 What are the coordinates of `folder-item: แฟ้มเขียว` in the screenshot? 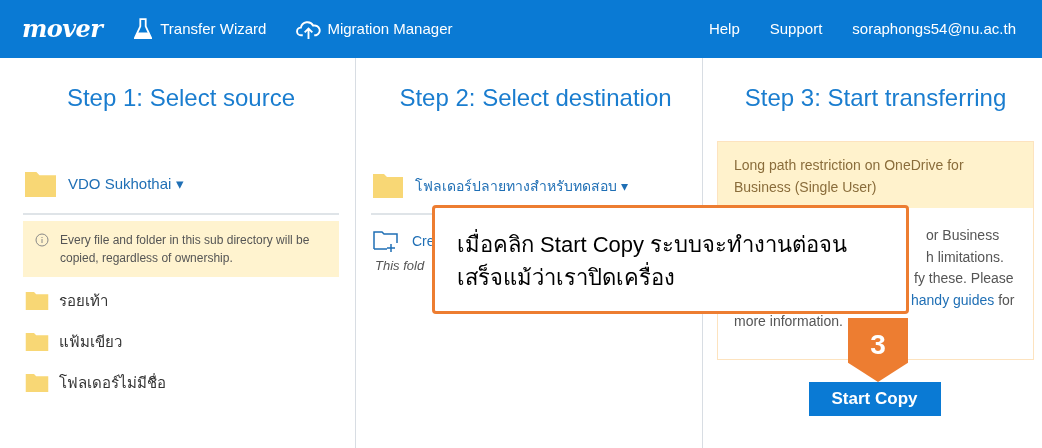 It's located at (181, 342).